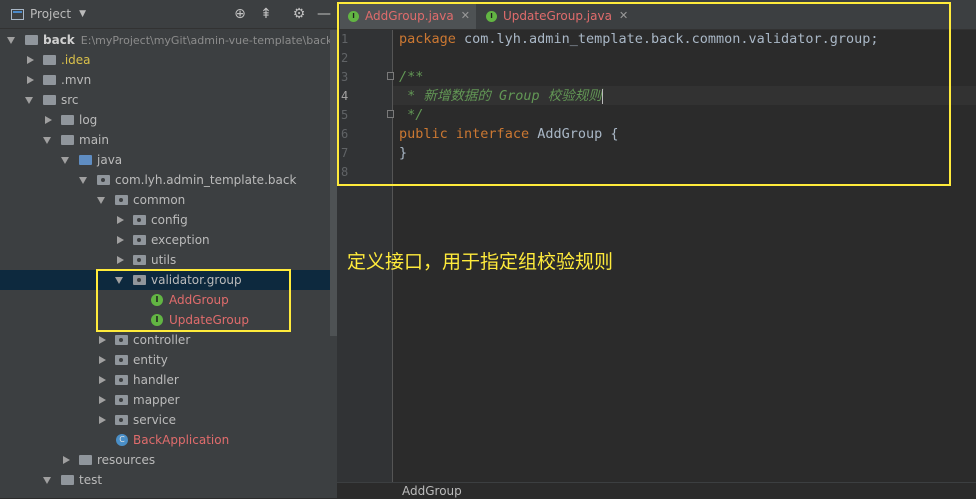 The width and height of the screenshot is (976, 499). I want to click on tab-label: AddGroup.java, so click(409, 16).